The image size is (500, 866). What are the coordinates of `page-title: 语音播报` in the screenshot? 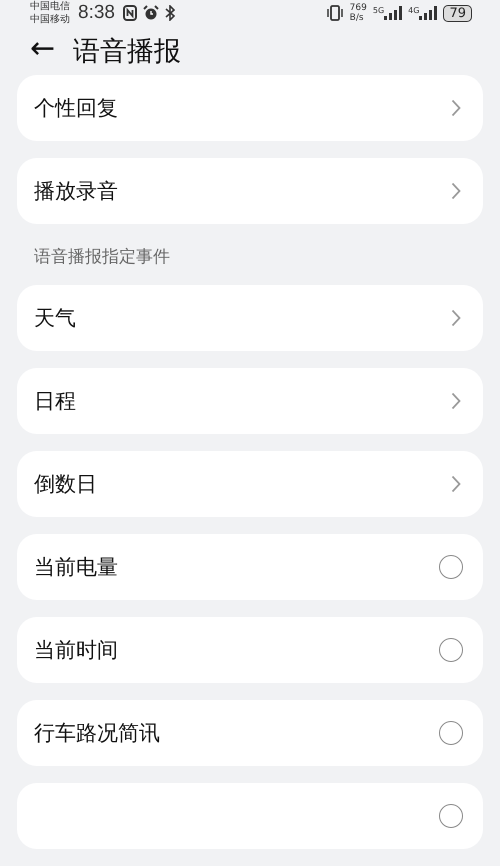 It's located at (127, 51).